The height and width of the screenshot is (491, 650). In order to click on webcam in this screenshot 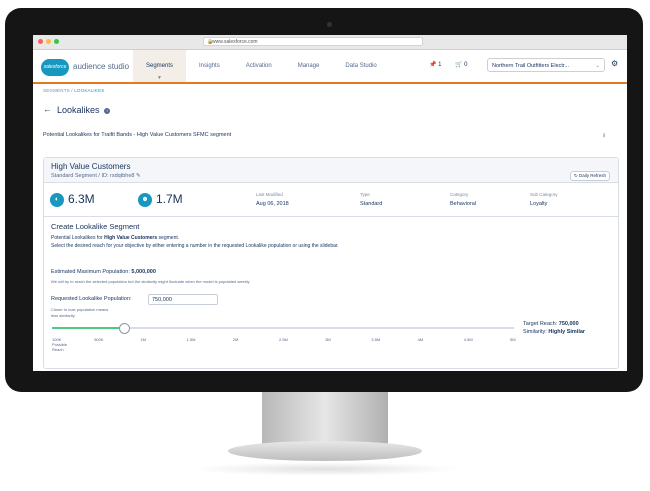, I will do `click(329, 24)`.